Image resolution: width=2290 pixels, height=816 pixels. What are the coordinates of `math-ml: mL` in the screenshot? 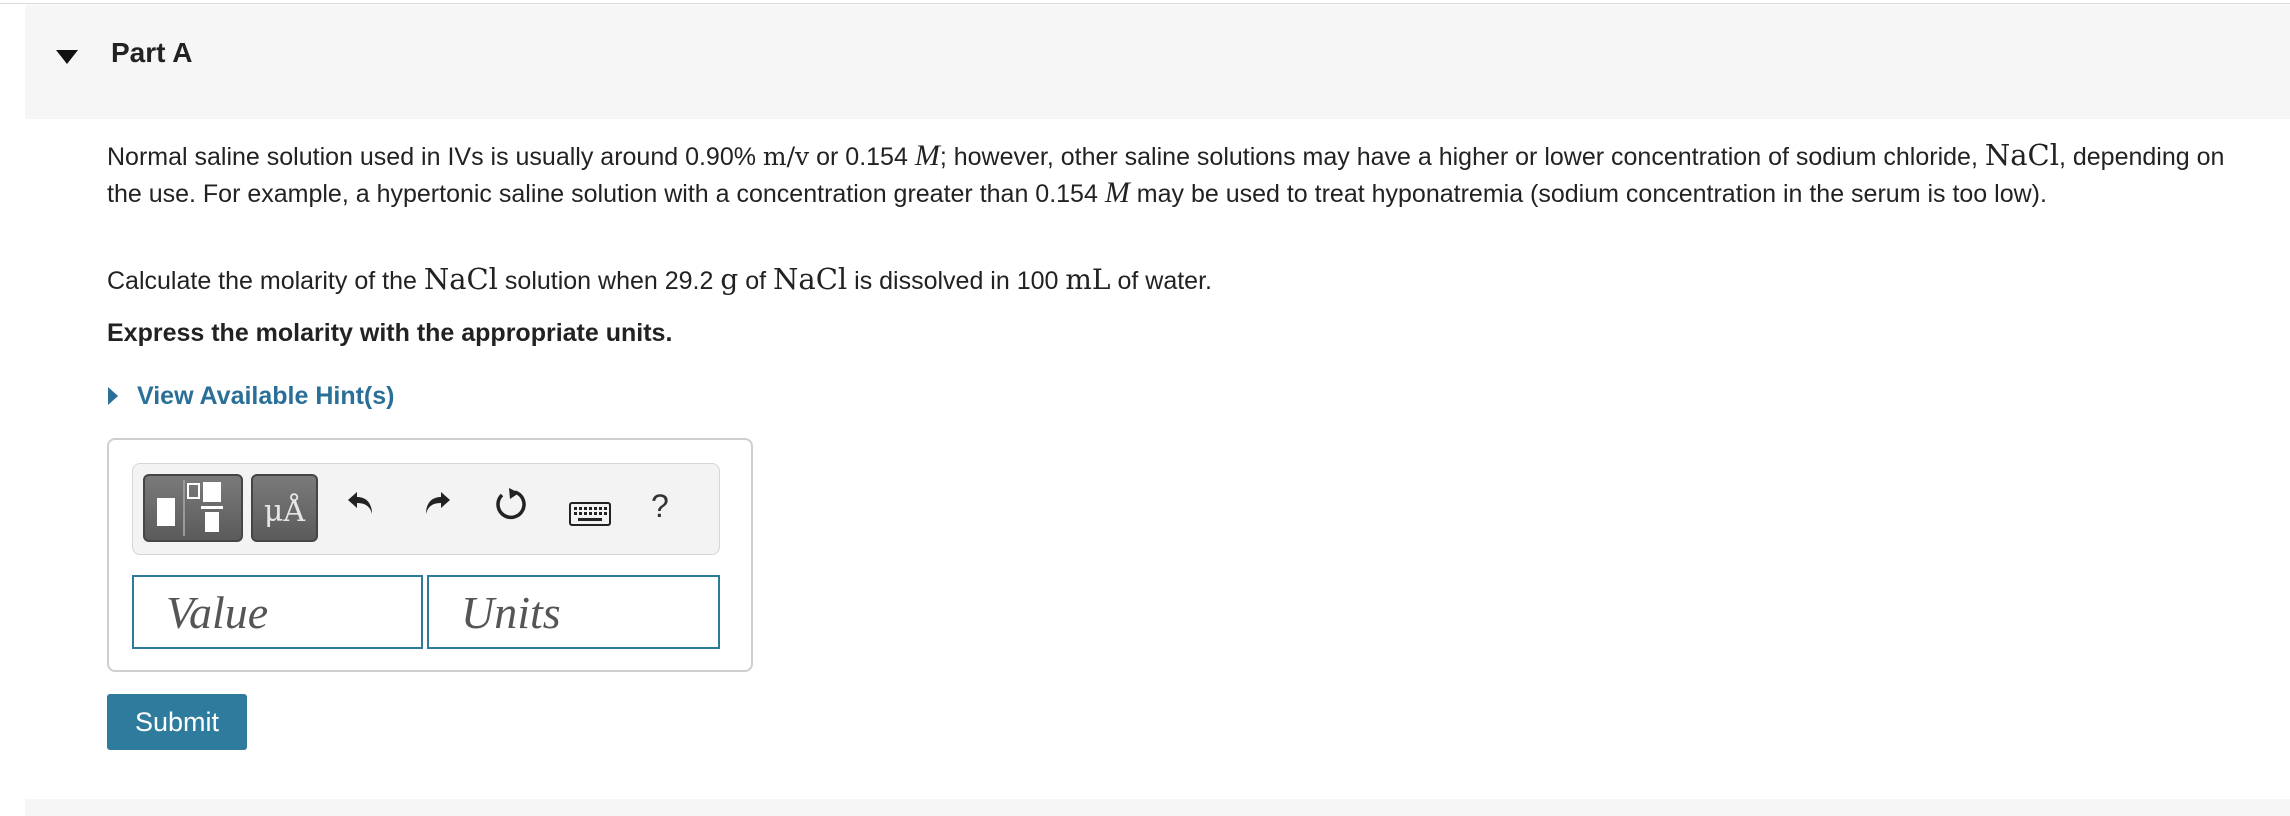 It's located at (1088, 279).